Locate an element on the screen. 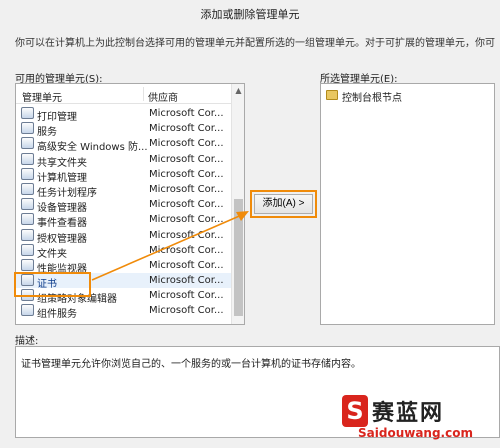  watermark-cn: 赛蓝网 is located at coordinates (408, 413).